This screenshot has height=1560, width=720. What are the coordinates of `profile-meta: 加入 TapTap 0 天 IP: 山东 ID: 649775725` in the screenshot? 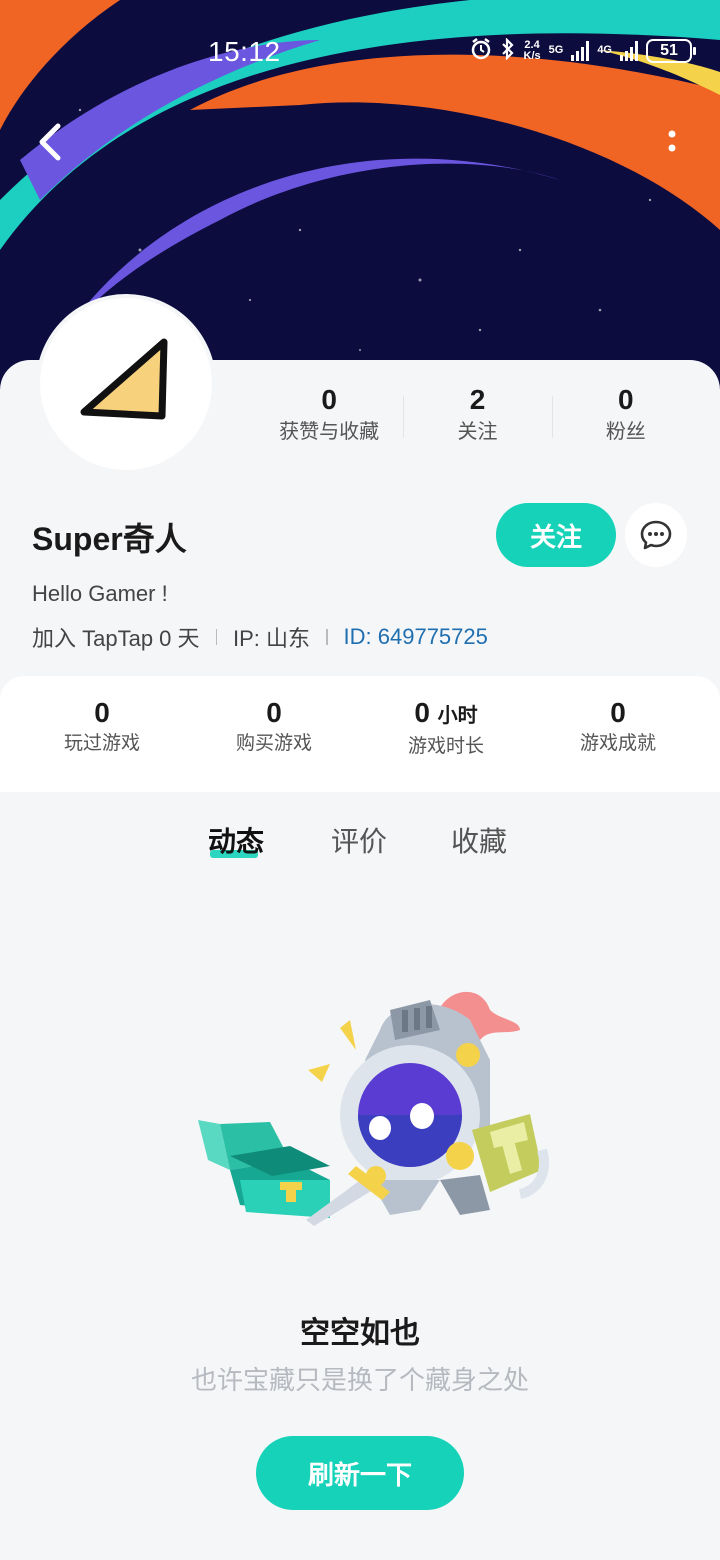 It's located at (260, 637).